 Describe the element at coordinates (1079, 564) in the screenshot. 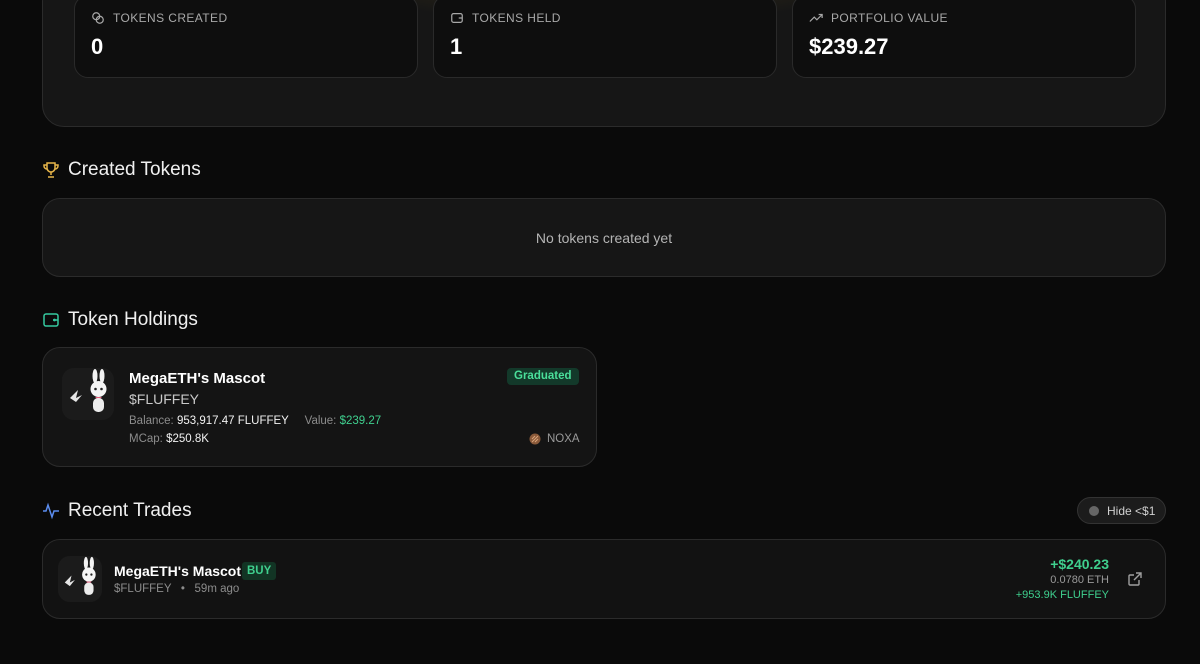

I see `trade-usd-amount: +$240.23` at that location.